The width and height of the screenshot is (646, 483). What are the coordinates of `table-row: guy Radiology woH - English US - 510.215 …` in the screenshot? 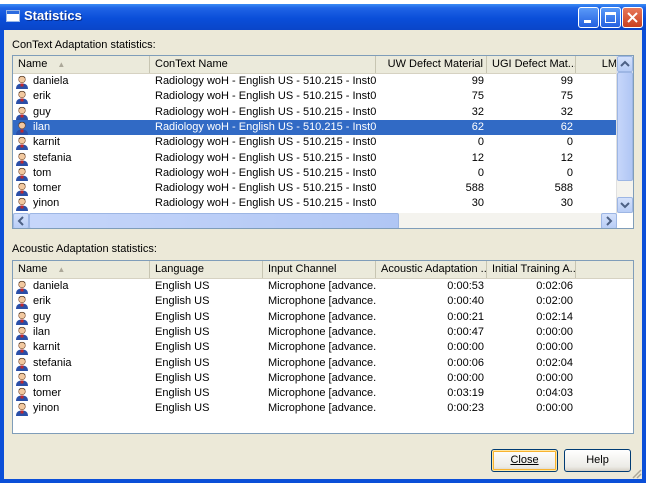 It's located at (323, 112).